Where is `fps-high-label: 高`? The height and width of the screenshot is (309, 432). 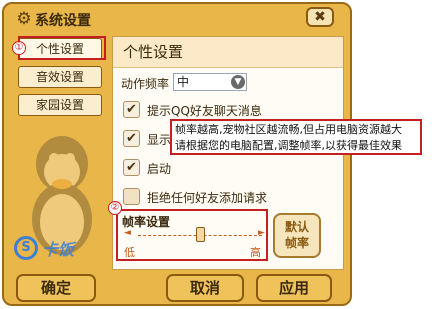 fps-high-label: 高 is located at coordinates (255, 252).